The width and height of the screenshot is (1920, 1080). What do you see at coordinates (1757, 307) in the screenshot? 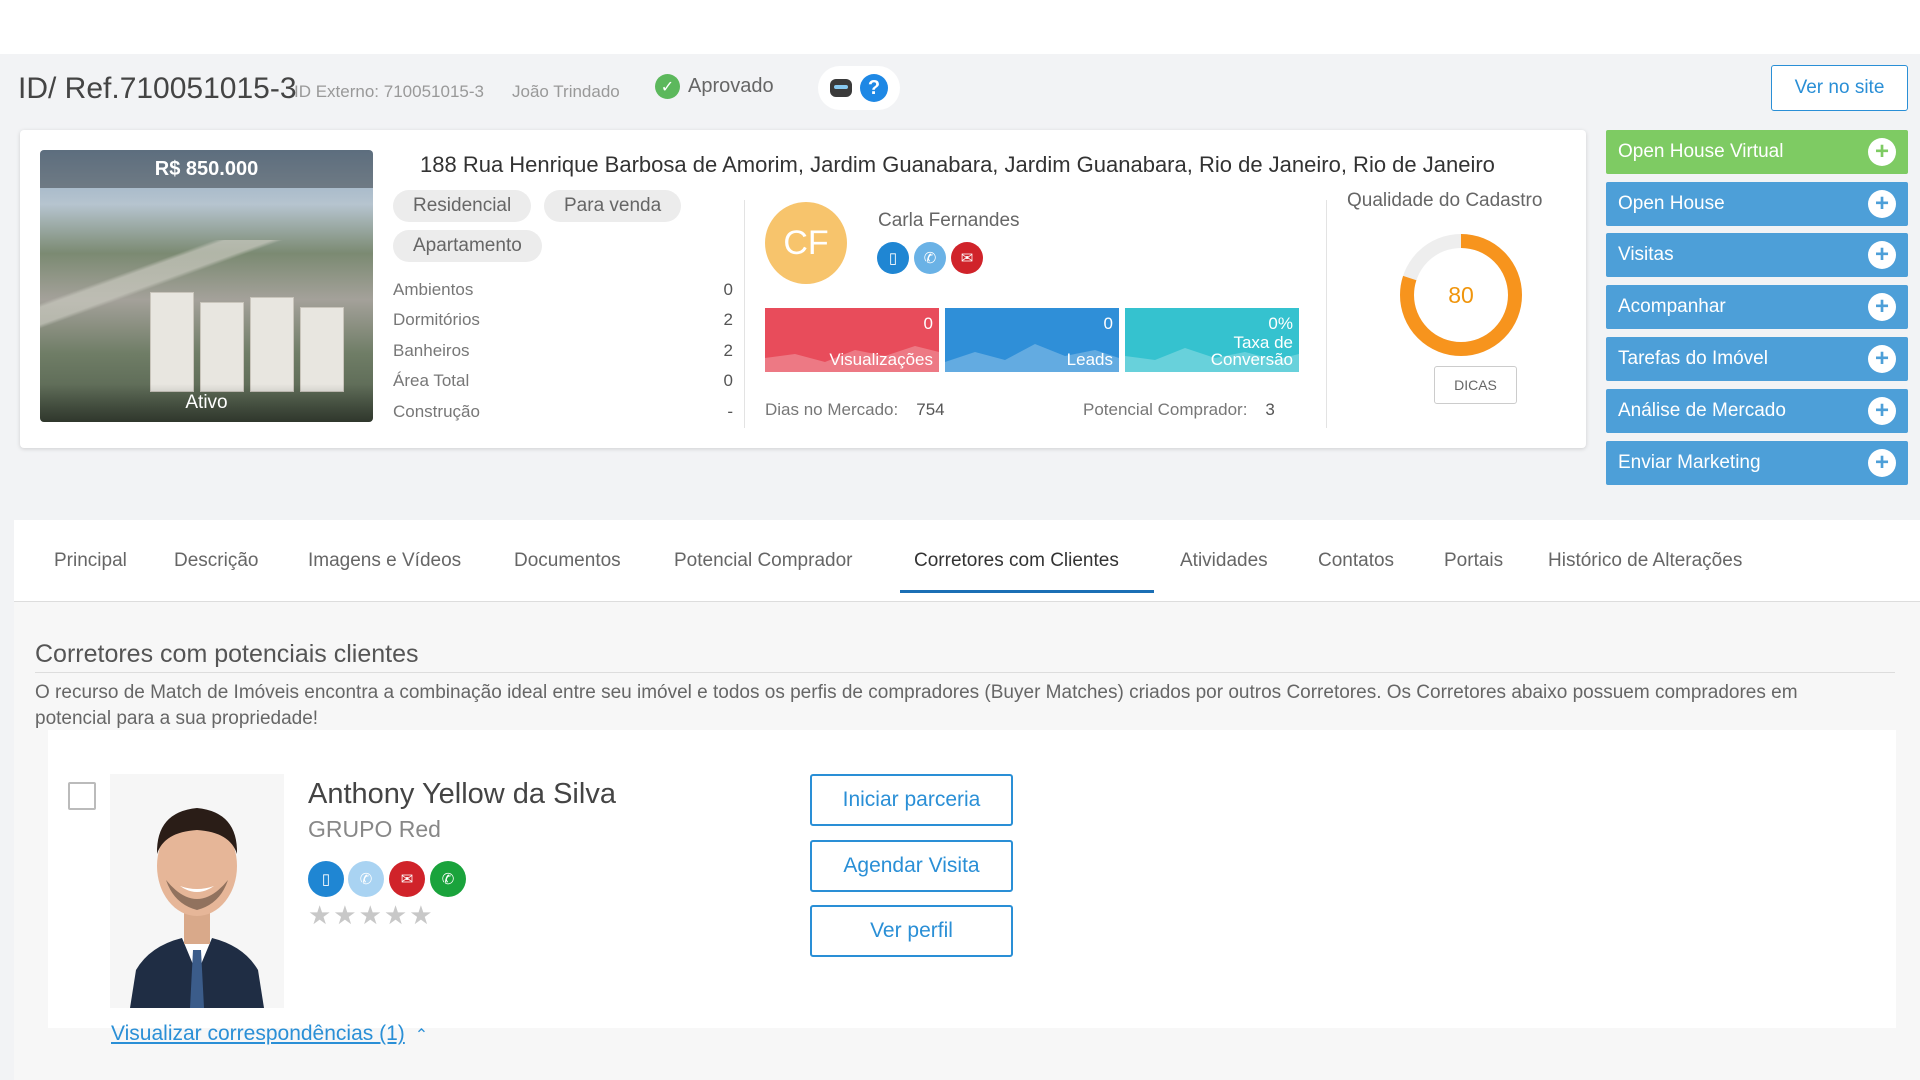
I see `follow-button: Acompanhar +` at bounding box center [1757, 307].